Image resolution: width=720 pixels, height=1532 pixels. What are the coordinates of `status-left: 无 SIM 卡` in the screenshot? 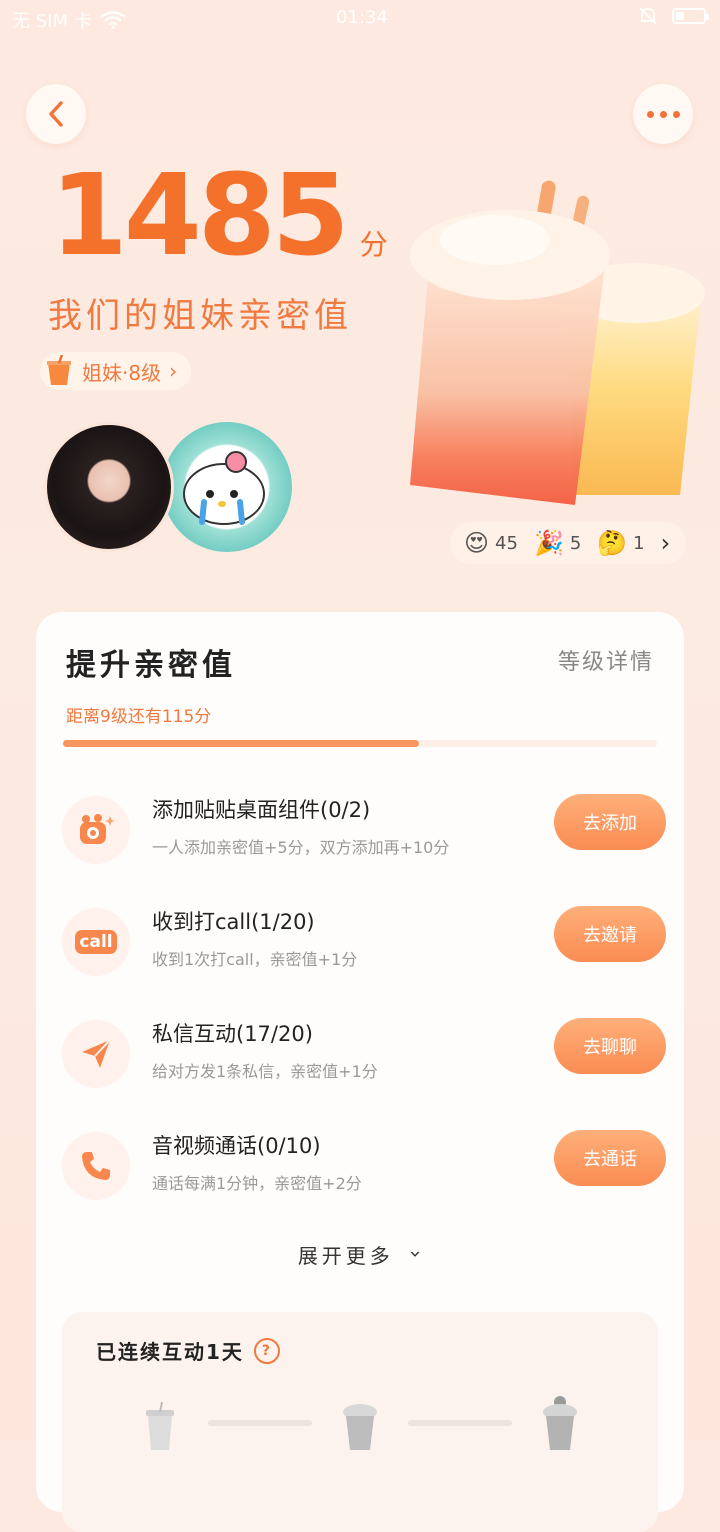 It's located at (69, 20).